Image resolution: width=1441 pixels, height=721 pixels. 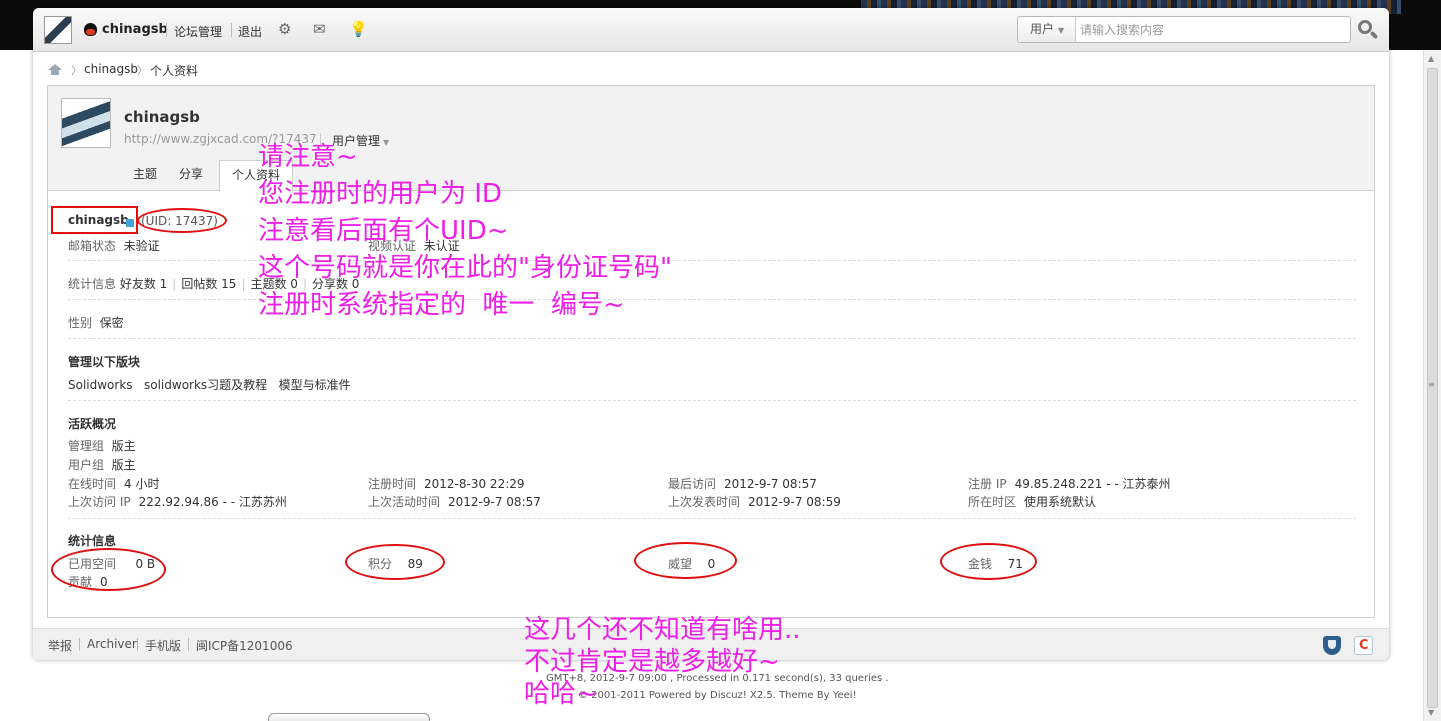 I want to click on last-visit-value: 2012-9-7 08:57, so click(x=770, y=484).